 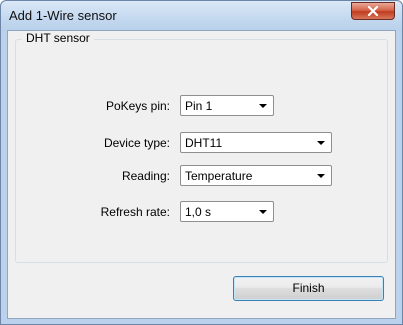 What do you see at coordinates (198, 212) in the screenshot?
I see `refresh-rate-value: 1,0 s` at bounding box center [198, 212].